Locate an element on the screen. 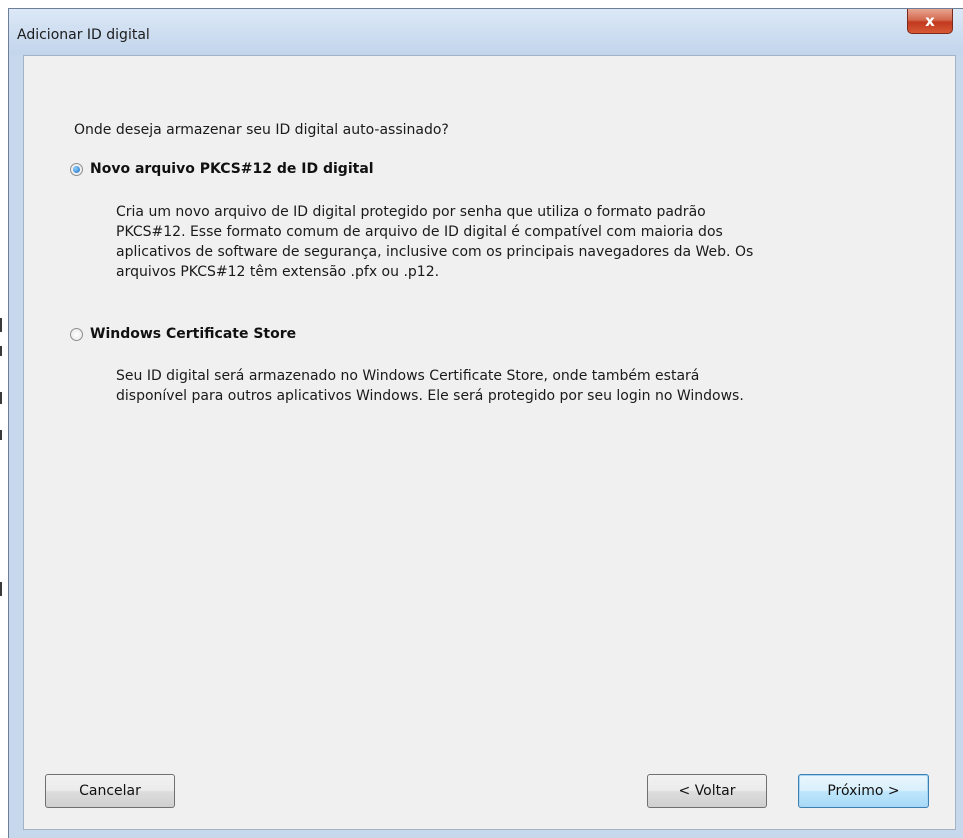  next-button: Próximo > is located at coordinates (863, 791).